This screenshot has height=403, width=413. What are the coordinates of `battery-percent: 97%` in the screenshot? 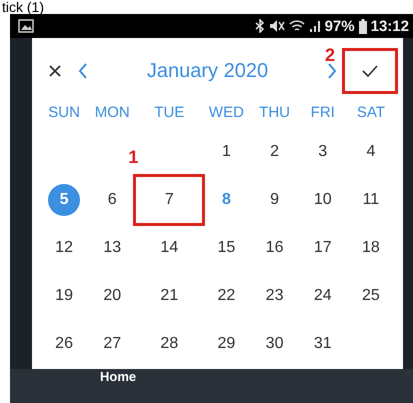 It's located at (339, 26).